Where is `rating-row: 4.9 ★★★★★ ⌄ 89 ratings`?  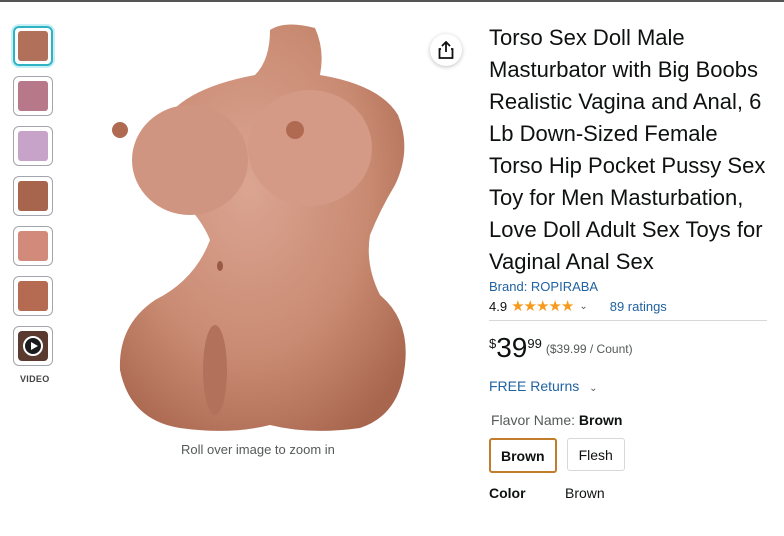
rating-row: 4.9 ★★★★★ ⌄ 89 ratings is located at coordinates (628, 309).